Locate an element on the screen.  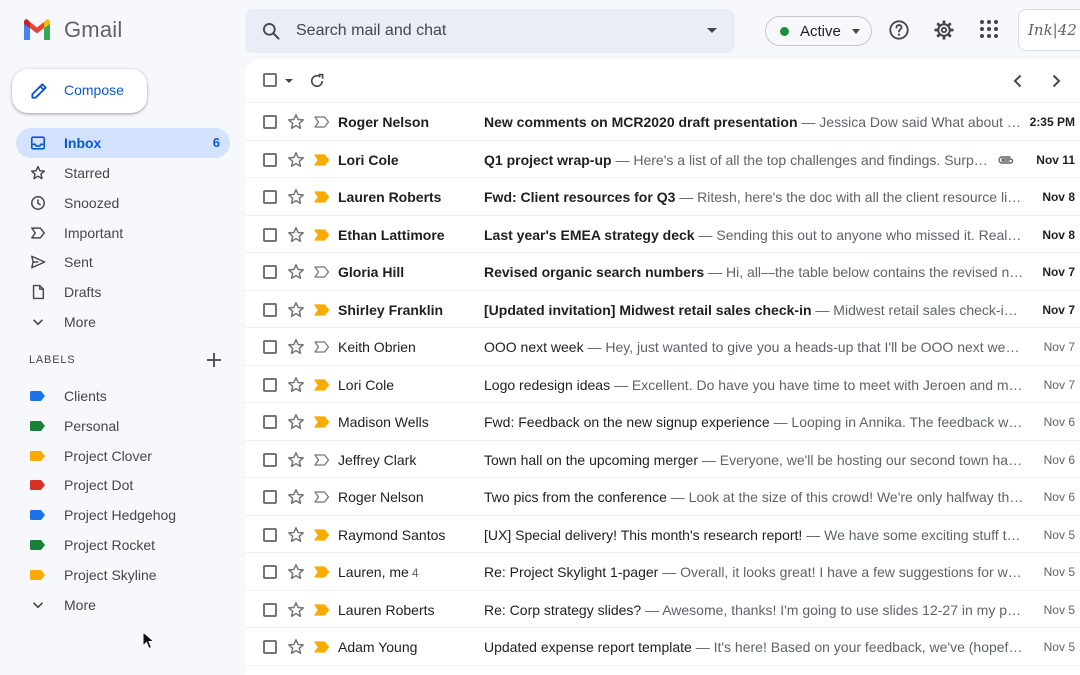
settings-gear-icon is located at coordinates (944, 30).